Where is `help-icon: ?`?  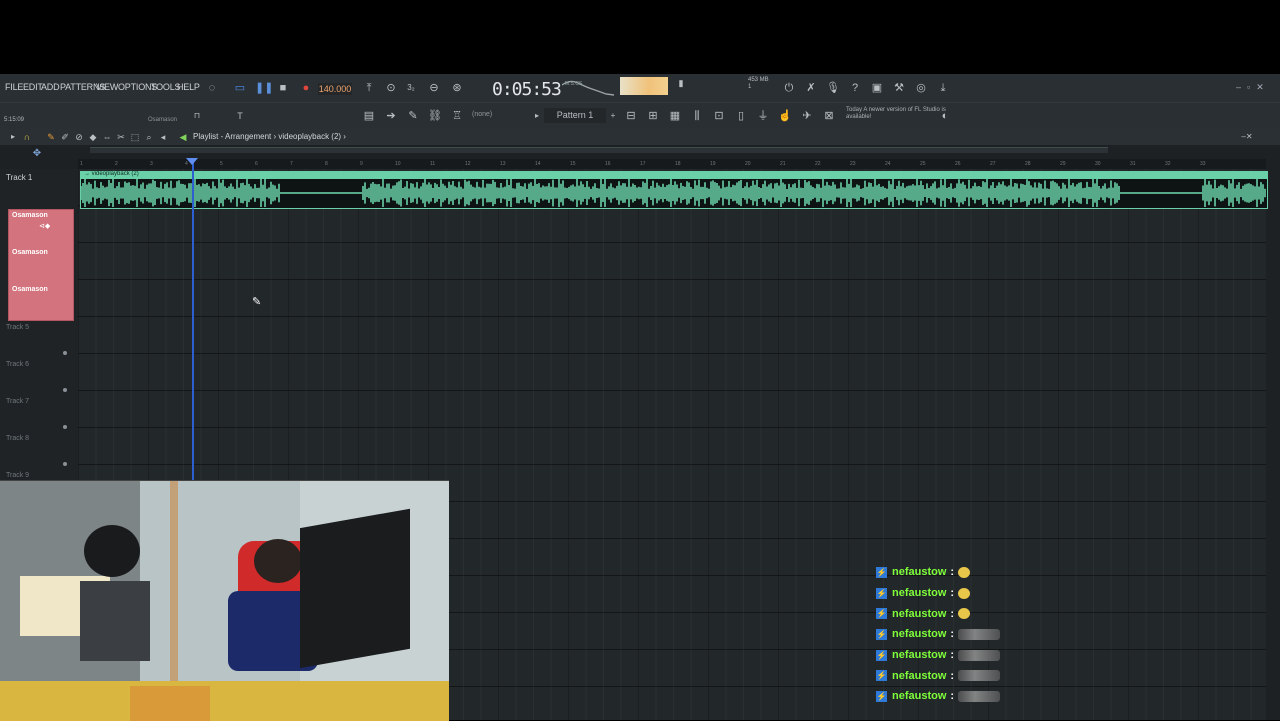
help-icon: ? is located at coordinates (855, 88).